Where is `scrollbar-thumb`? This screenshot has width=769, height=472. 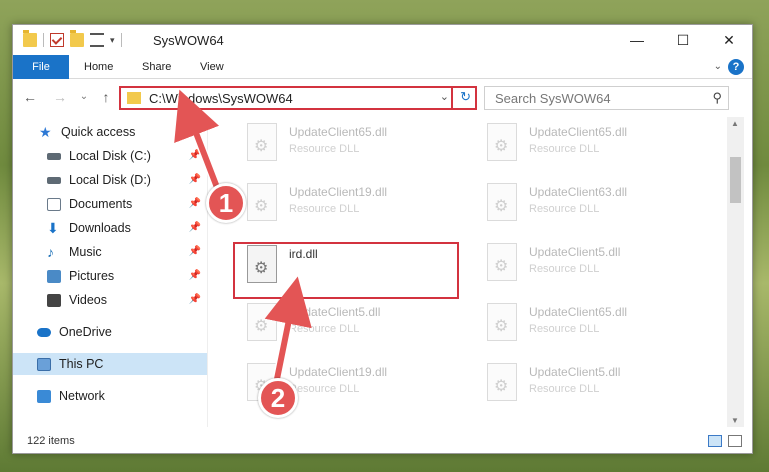
scrollbar-thumb is located at coordinates (735, 180).